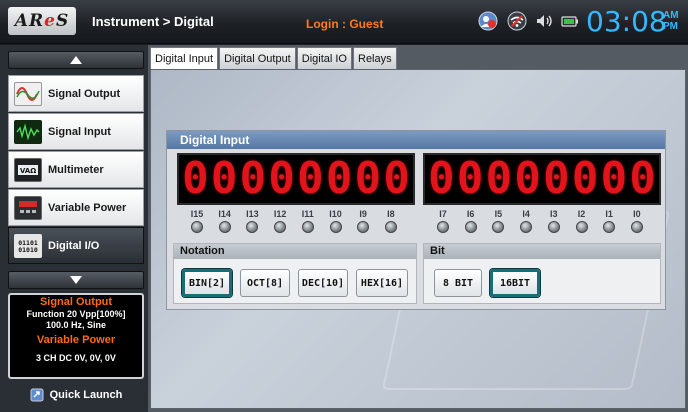  I want to click on led-label: I13, so click(252, 214).